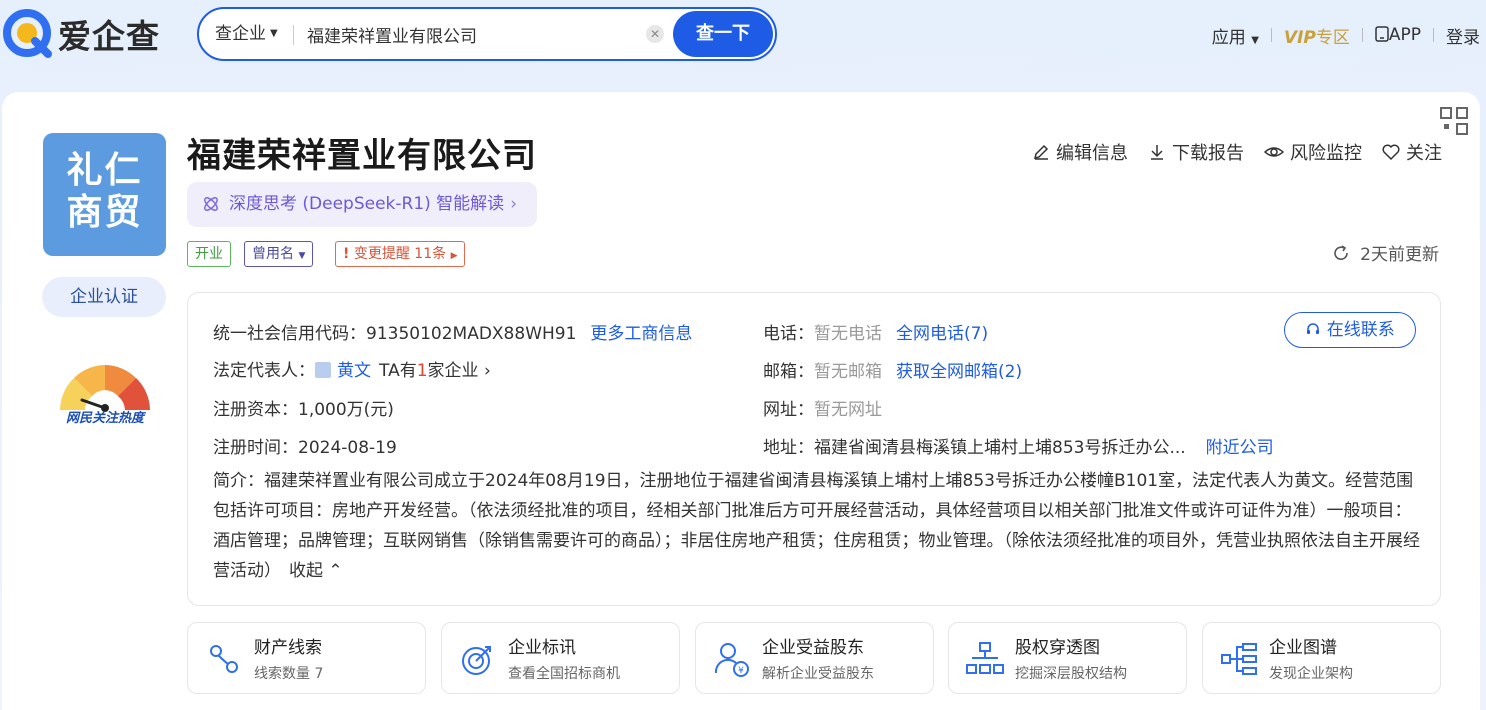 Image resolution: width=1486 pixels, height=710 pixels. I want to click on download-report-label: 下载报告, so click(1208, 153).